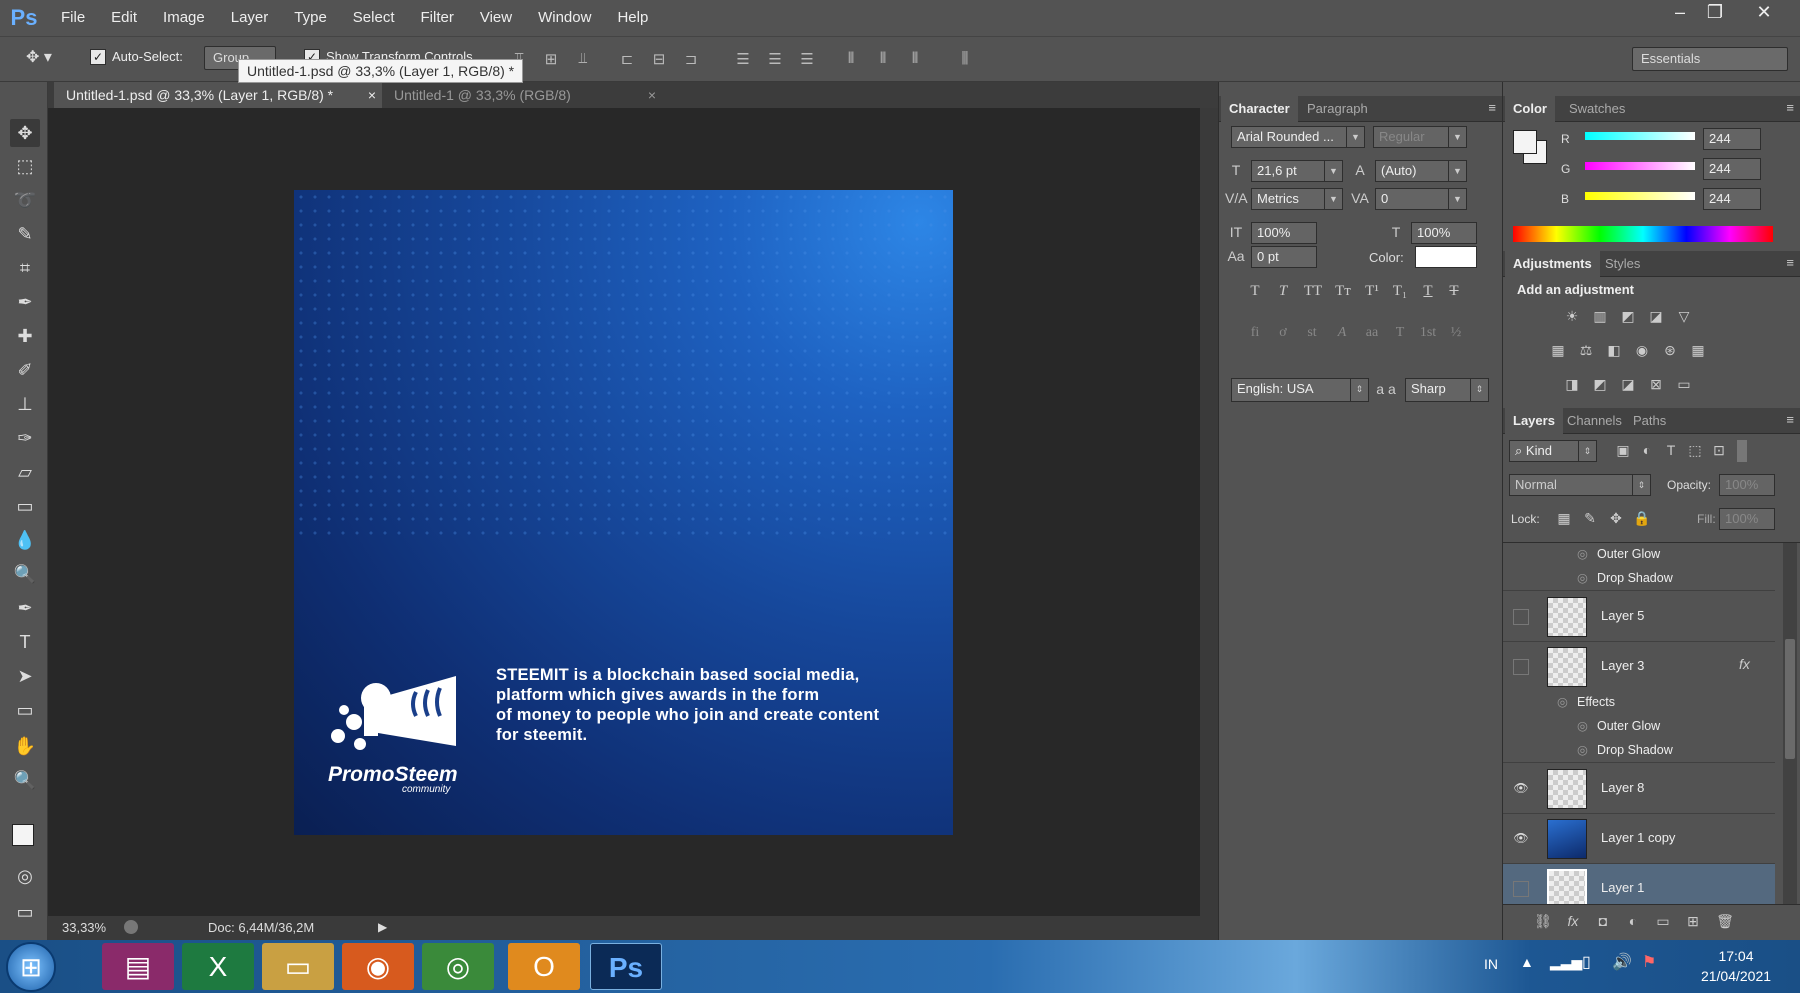 The image size is (1800, 993). I want to click on tab-paragraph: Paragraph, so click(1337, 109).